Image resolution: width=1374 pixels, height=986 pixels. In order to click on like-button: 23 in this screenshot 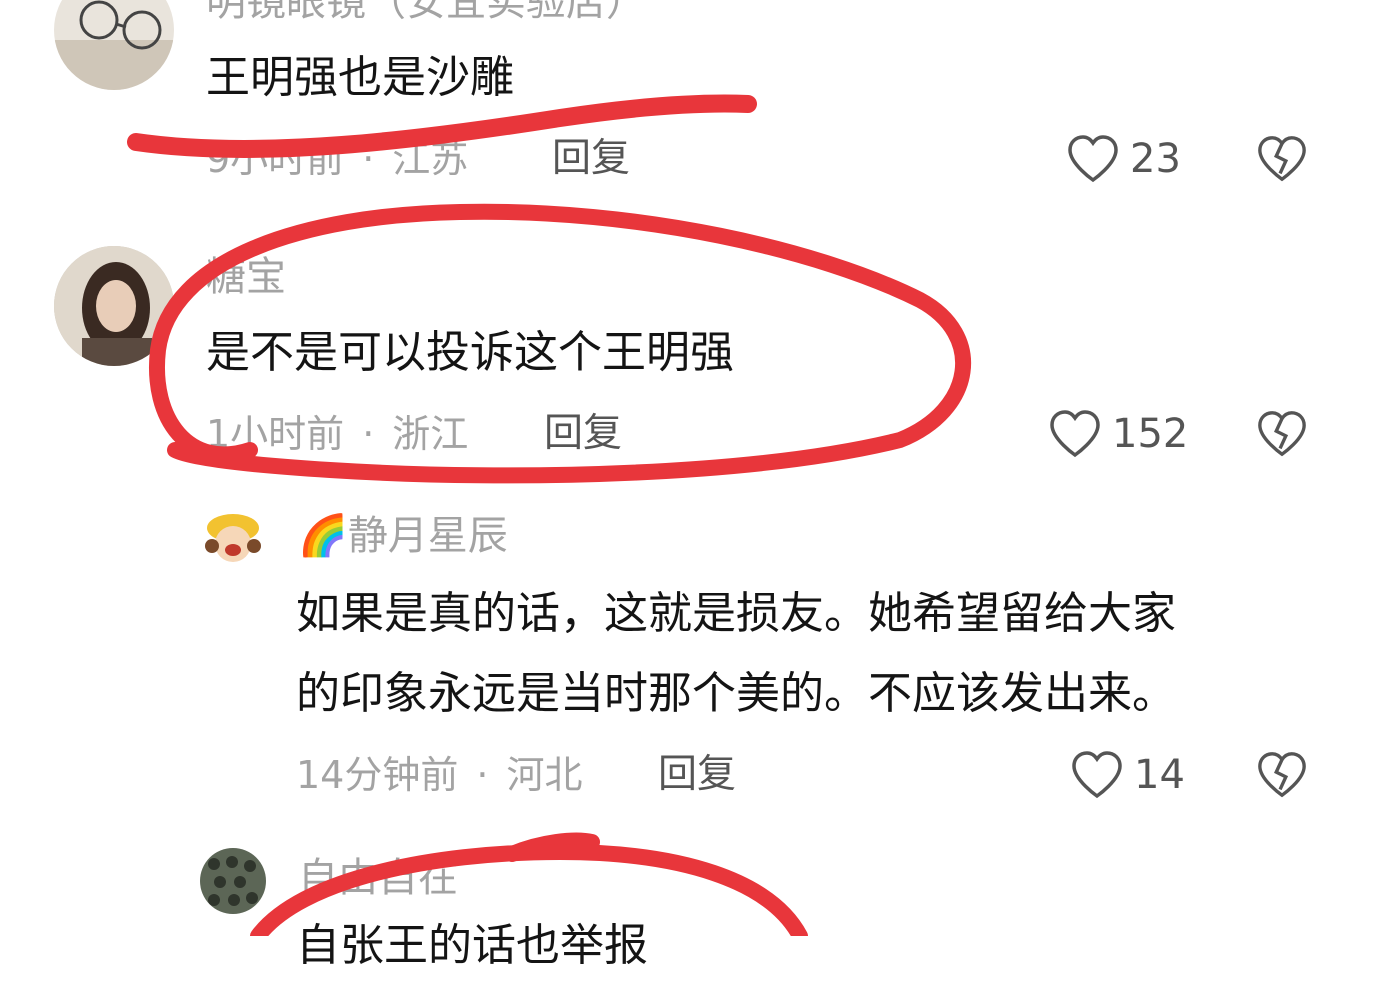, I will do `click(1123, 159)`.